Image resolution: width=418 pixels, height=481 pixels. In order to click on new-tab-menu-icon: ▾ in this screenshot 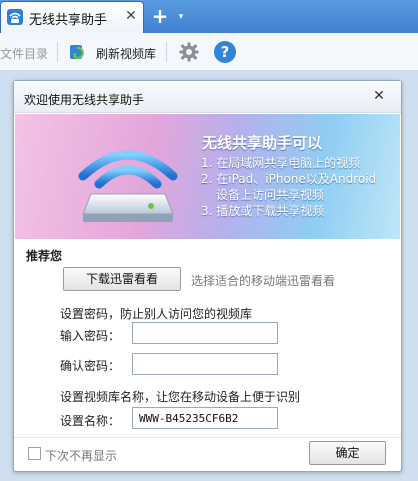, I will do `click(181, 17)`.